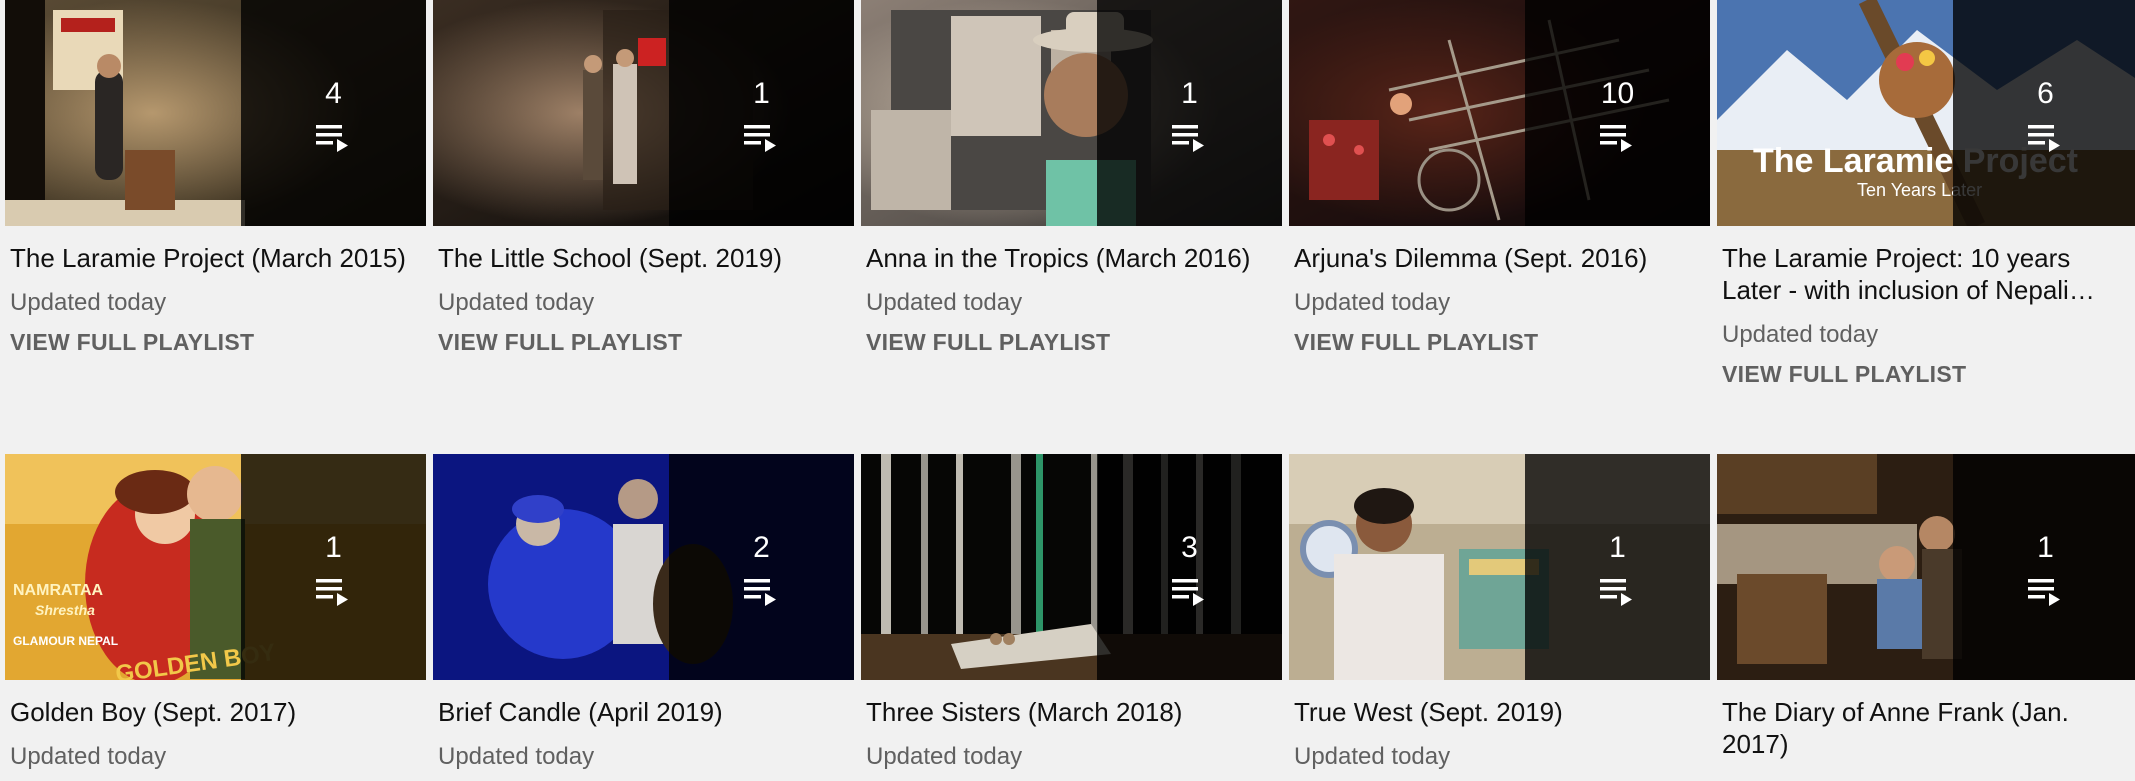  I want to click on playlist-title: True West (Sept. 2019), so click(1501, 712).